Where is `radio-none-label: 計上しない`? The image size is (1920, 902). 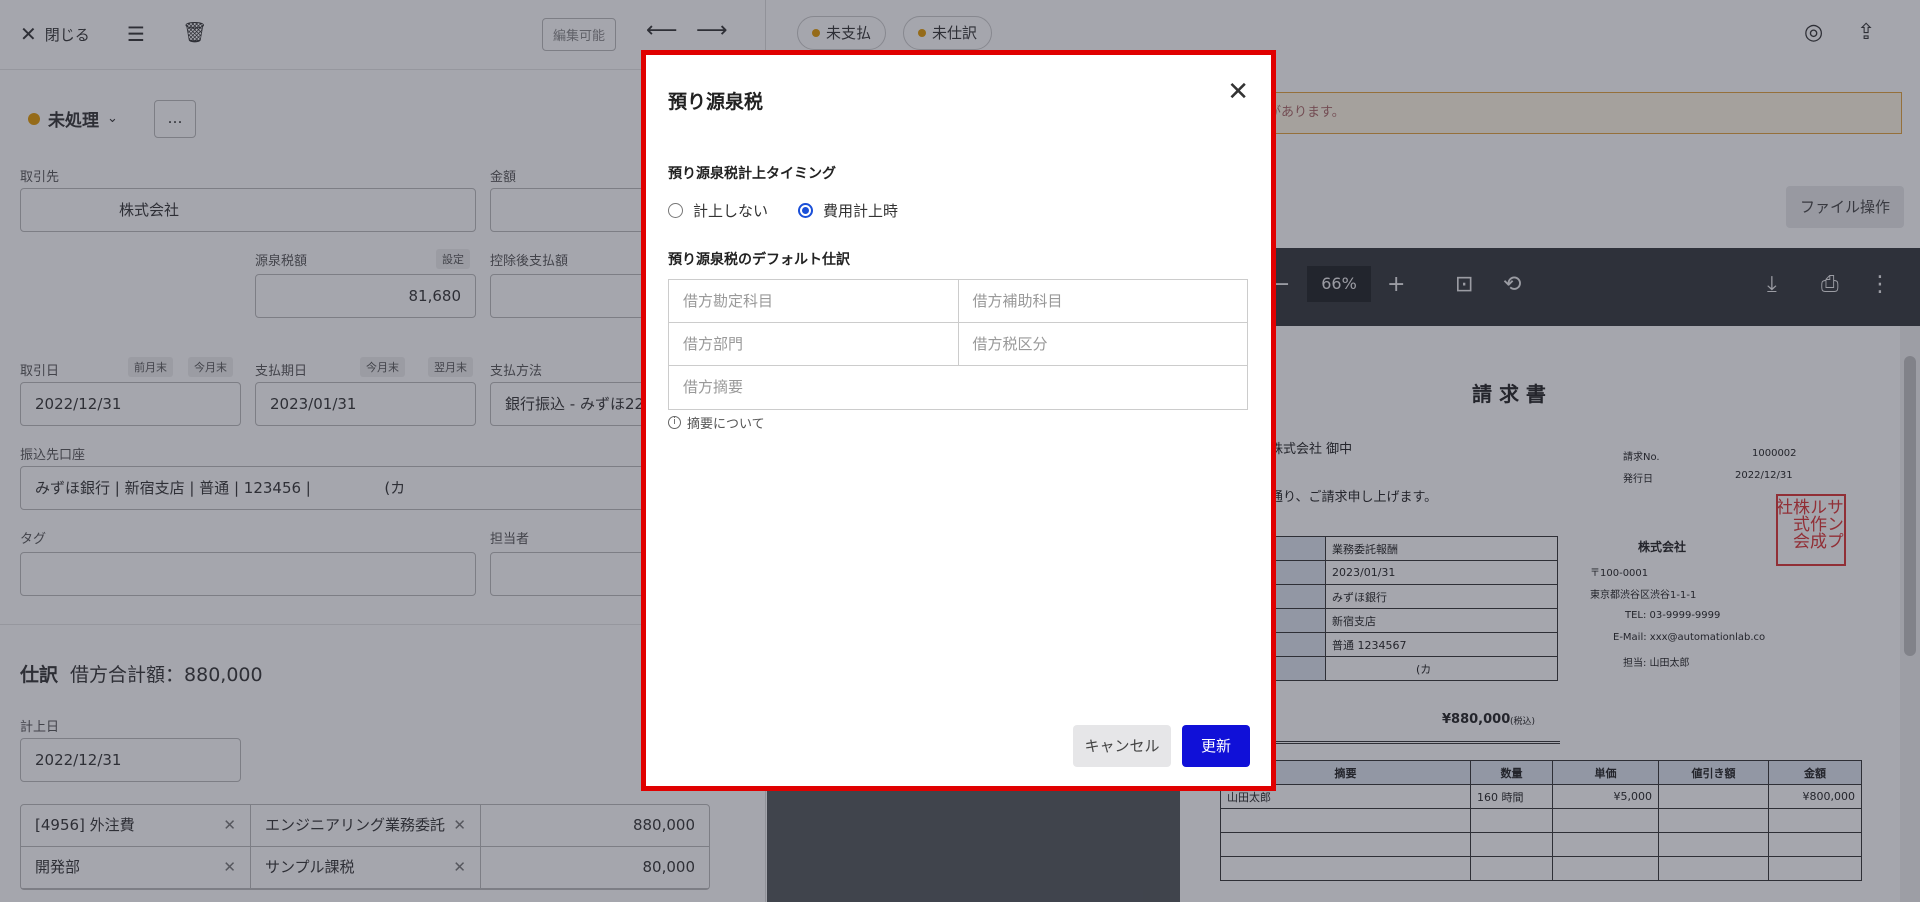 radio-none-label: 計上しない is located at coordinates (731, 211).